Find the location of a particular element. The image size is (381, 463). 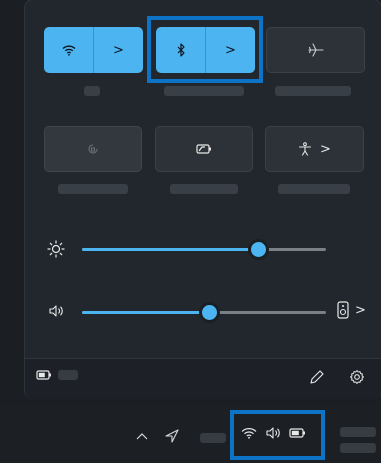

audio-output-button: > is located at coordinates (351, 310).